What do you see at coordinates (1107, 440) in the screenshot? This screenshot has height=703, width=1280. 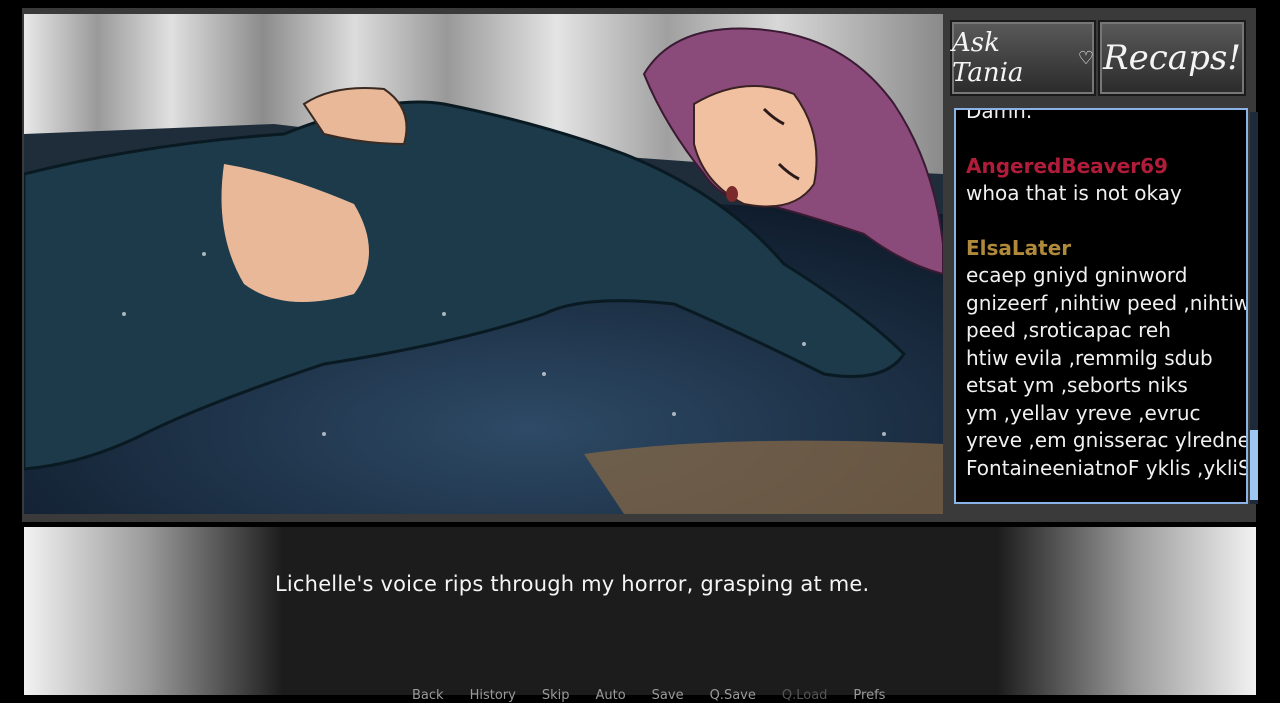 I see `chat-line: yreve ,em gnisserac ylrednet` at bounding box center [1107, 440].